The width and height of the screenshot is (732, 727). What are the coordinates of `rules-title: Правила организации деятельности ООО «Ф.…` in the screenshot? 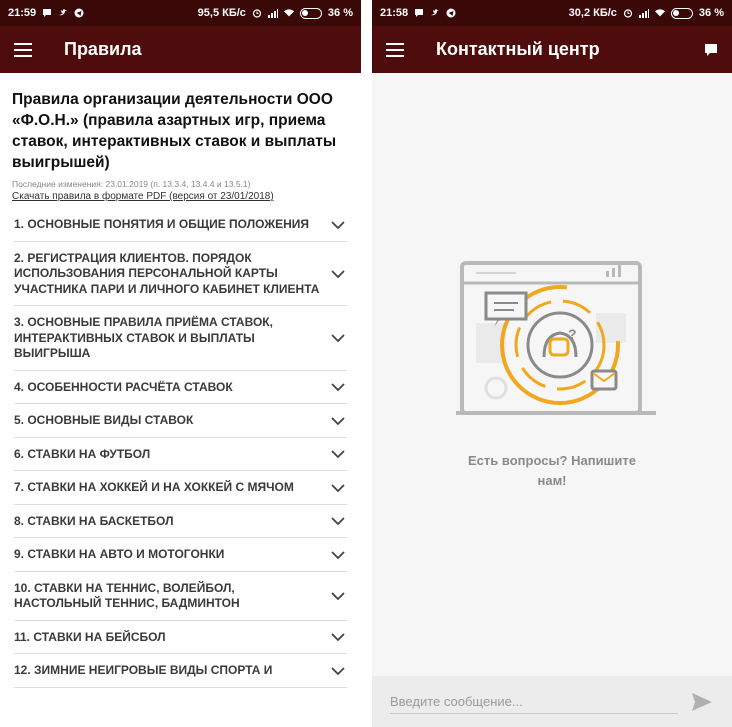 It's located at (174, 131).